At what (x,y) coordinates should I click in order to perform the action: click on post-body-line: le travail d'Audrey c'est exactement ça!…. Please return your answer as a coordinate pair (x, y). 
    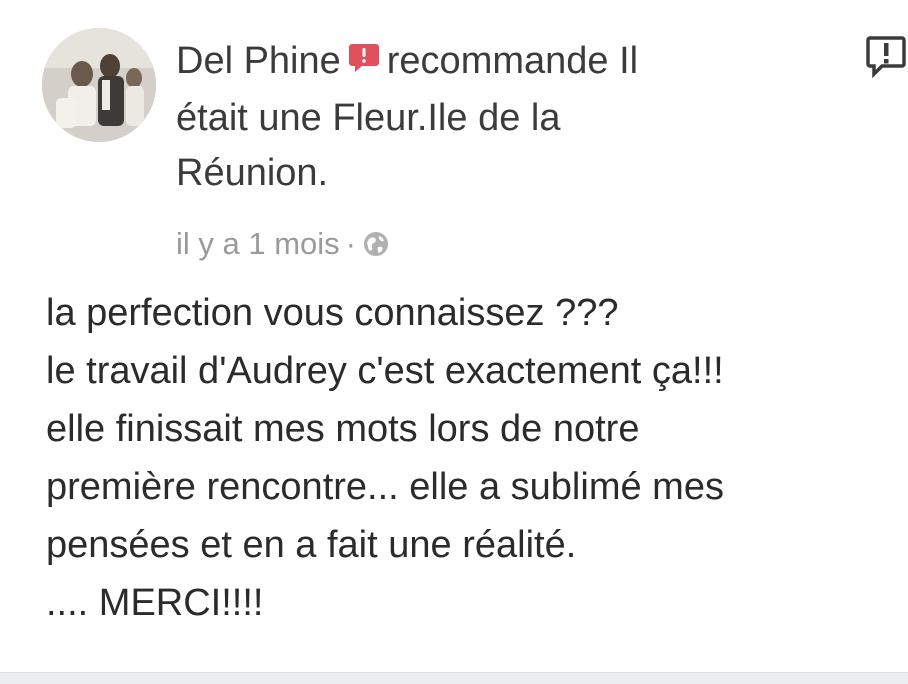
    Looking at the image, I should click on (385, 371).